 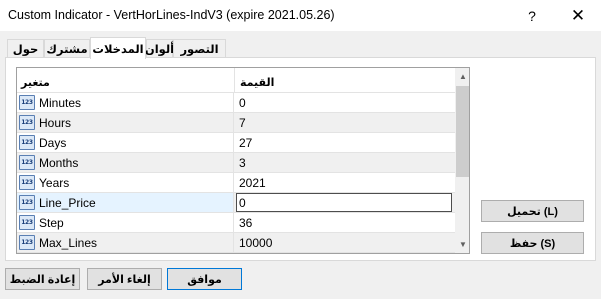 What do you see at coordinates (125, 202) in the screenshot?
I see `name-cell: 123 Line_Price` at bounding box center [125, 202].